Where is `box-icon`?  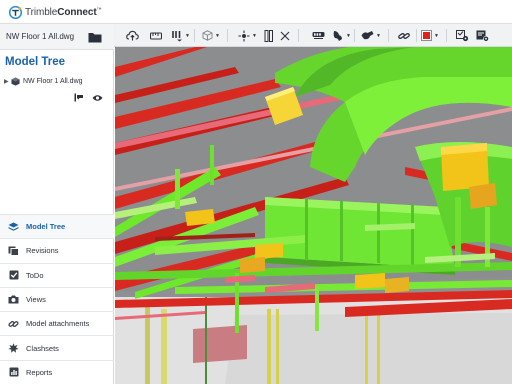 box-icon is located at coordinates (207, 35).